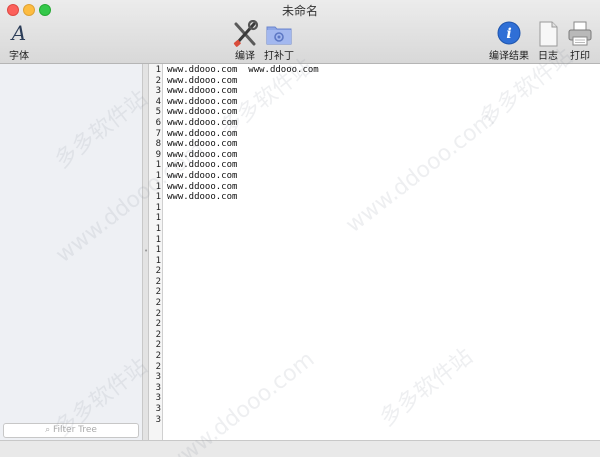 This screenshot has width=600, height=457. What do you see at coordinates (245, 56) in the screenshot?
I see `compile-label: 编译` at bounding box center [245, 56].